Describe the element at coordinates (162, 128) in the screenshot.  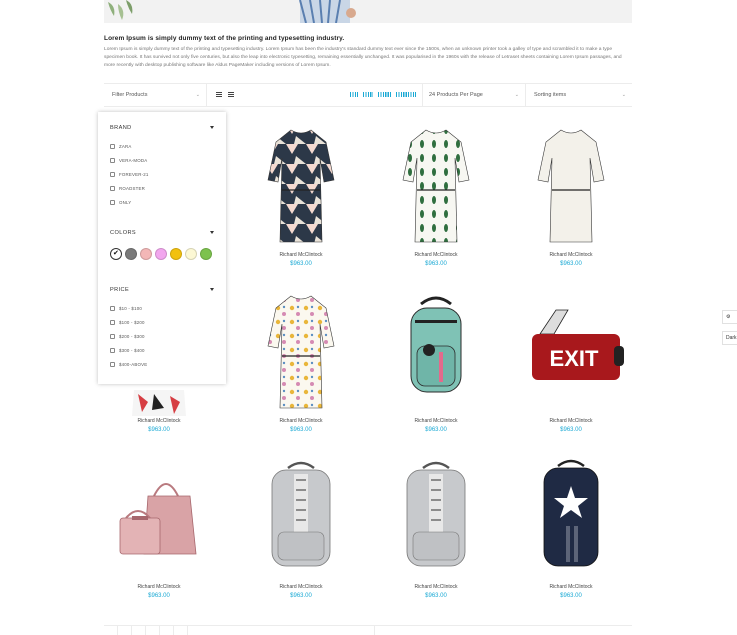
I see `brand-filter-header: BRAND` at that location.